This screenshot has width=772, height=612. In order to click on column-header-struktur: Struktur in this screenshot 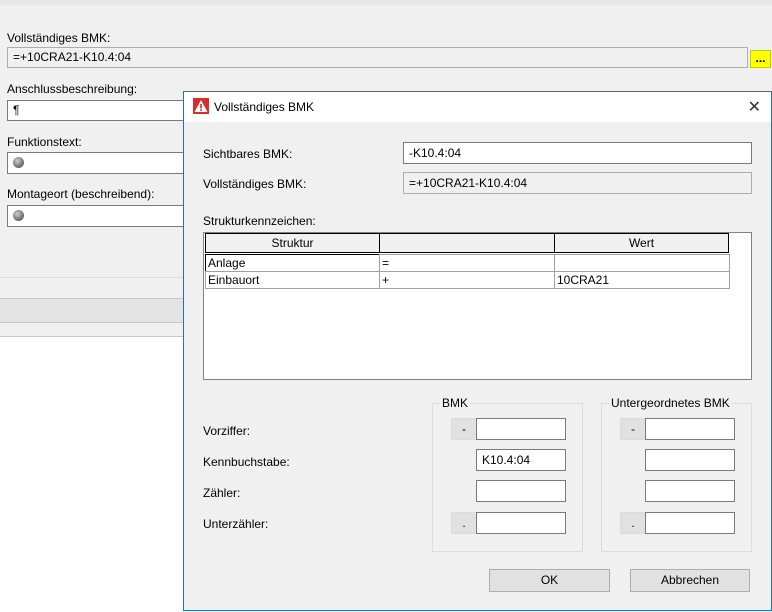, I will do `click(292, 243)`.